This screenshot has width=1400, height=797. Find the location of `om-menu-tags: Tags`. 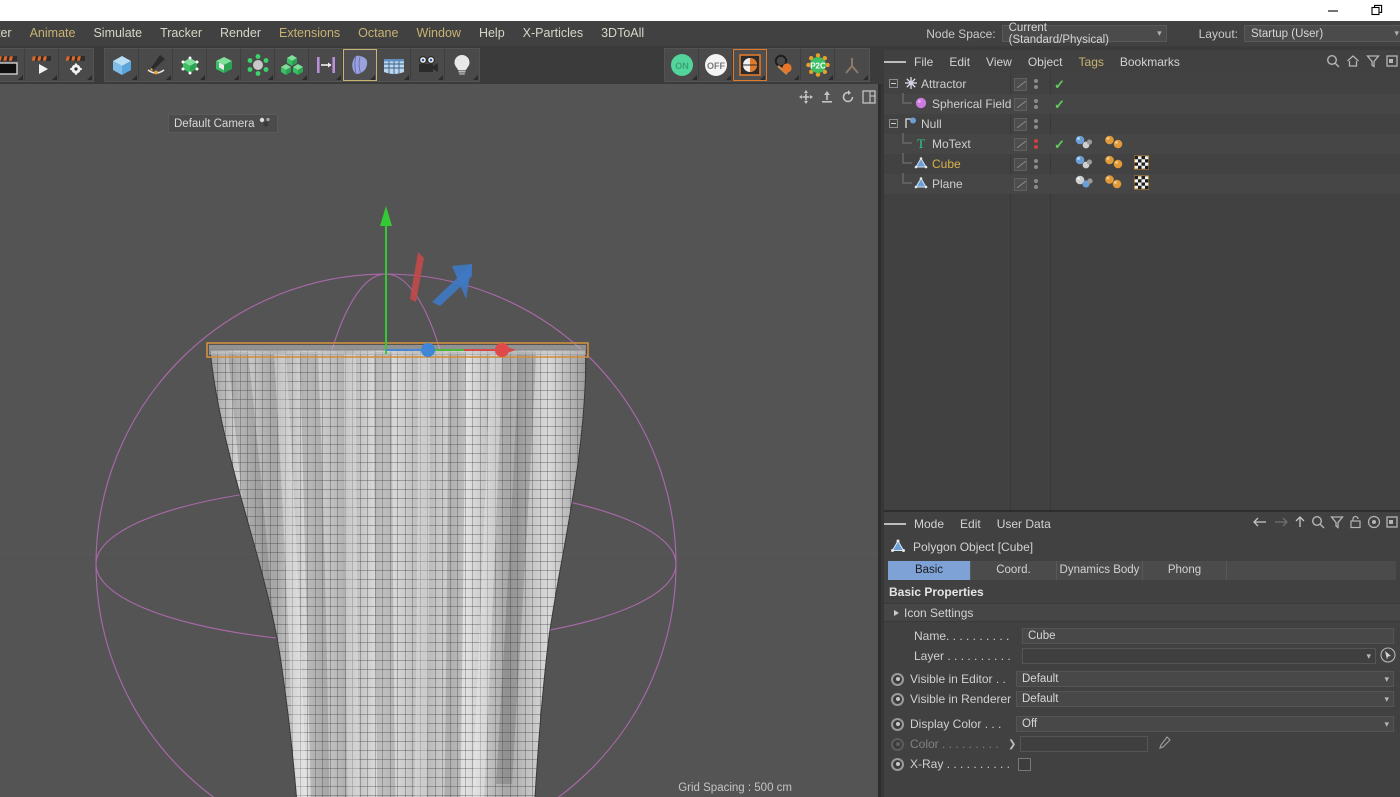

om-menu-tags: Tags is located at coordinates (1091, 62).